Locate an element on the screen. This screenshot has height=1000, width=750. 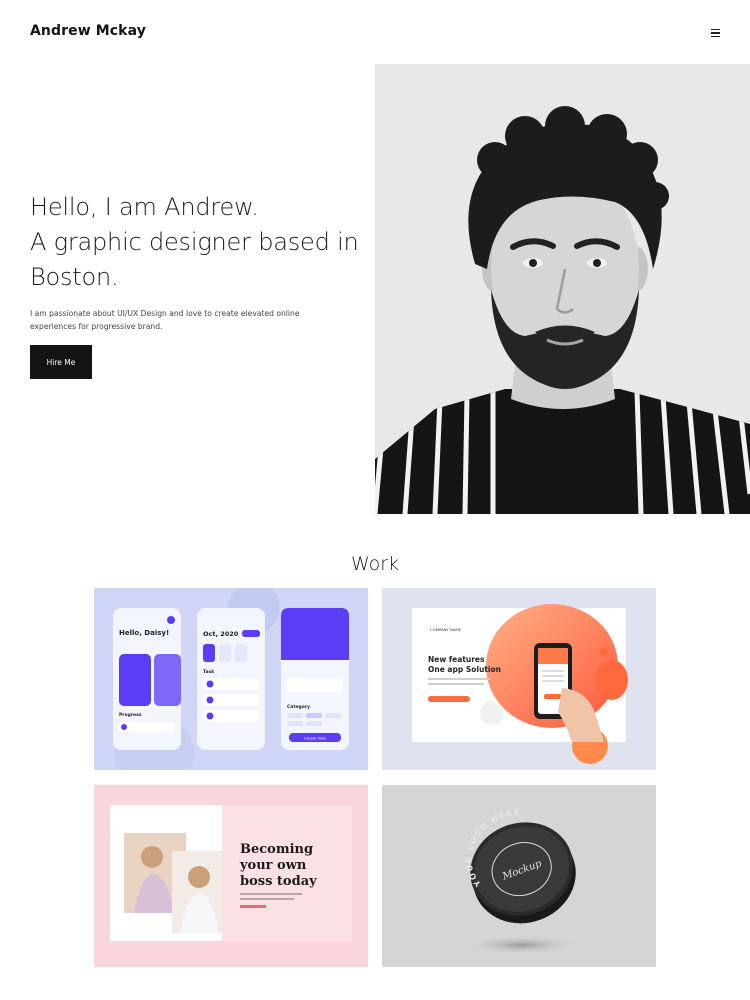
hero-heading-line-1: Hello, I am Andrew. is located at coordinates (144, 207).